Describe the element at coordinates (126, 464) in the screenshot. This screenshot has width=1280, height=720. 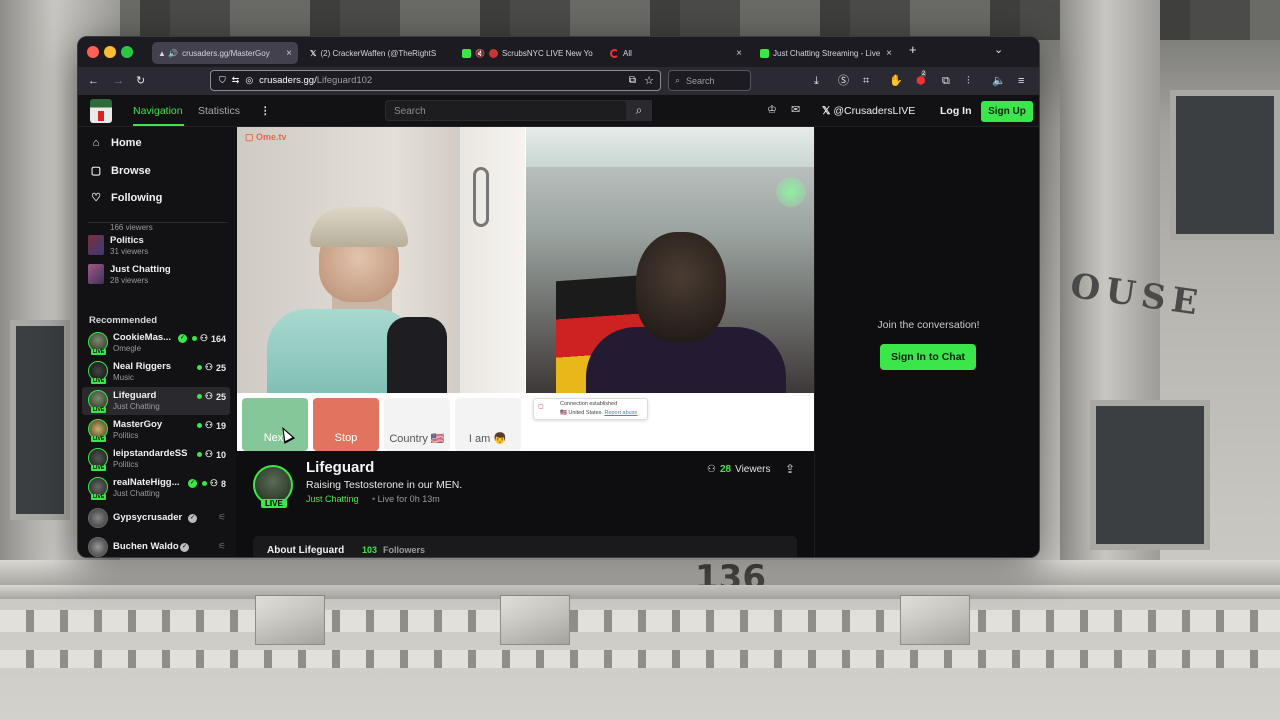
I see `streamer-category: Politics` at that location.